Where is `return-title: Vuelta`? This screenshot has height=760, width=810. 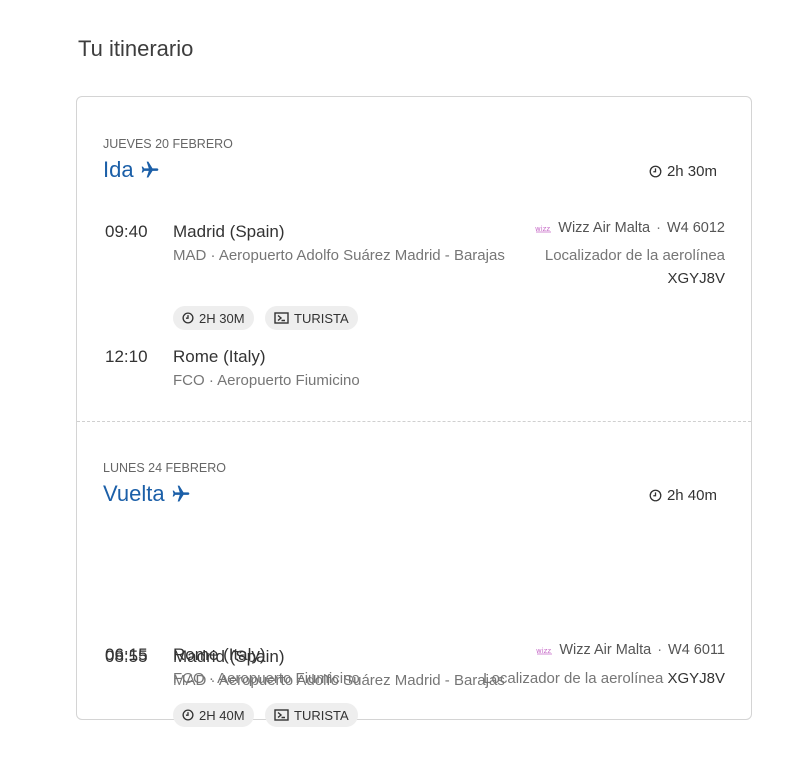
return-title: Vuelta is located at coordinates (147, 494).